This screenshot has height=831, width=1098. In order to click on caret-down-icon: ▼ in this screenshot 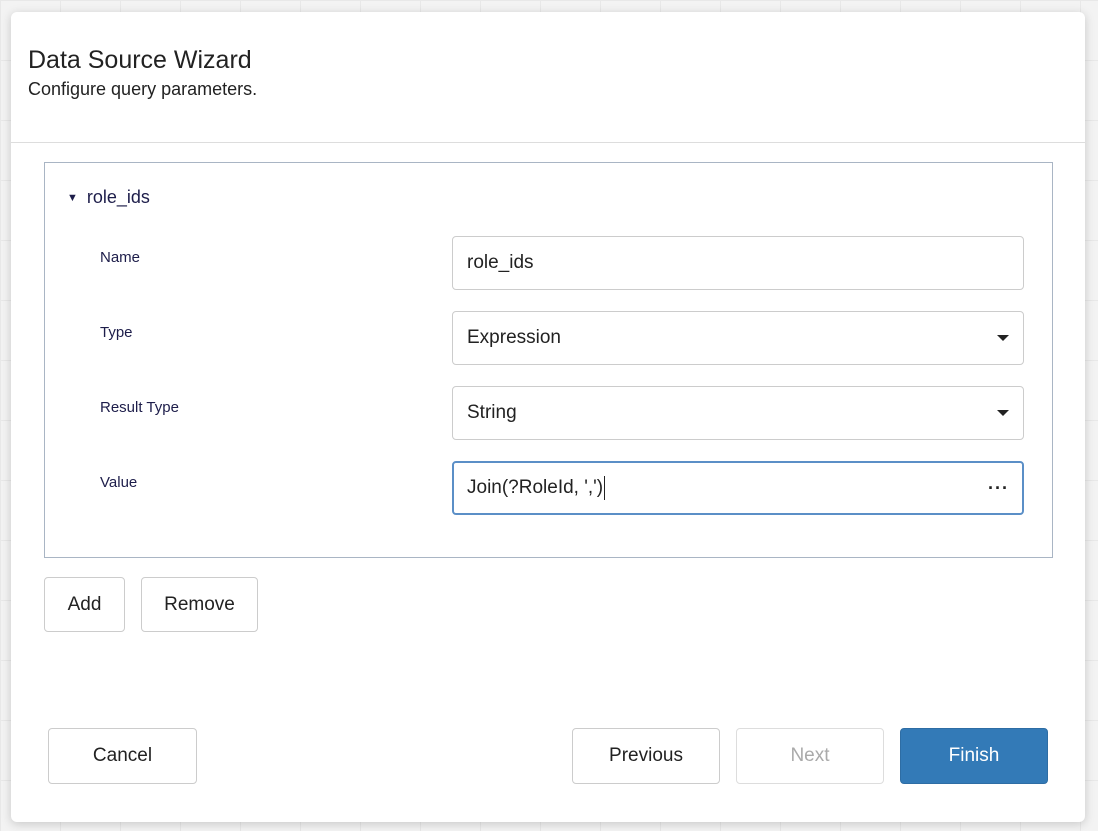, I will do `click(72, 197)`.